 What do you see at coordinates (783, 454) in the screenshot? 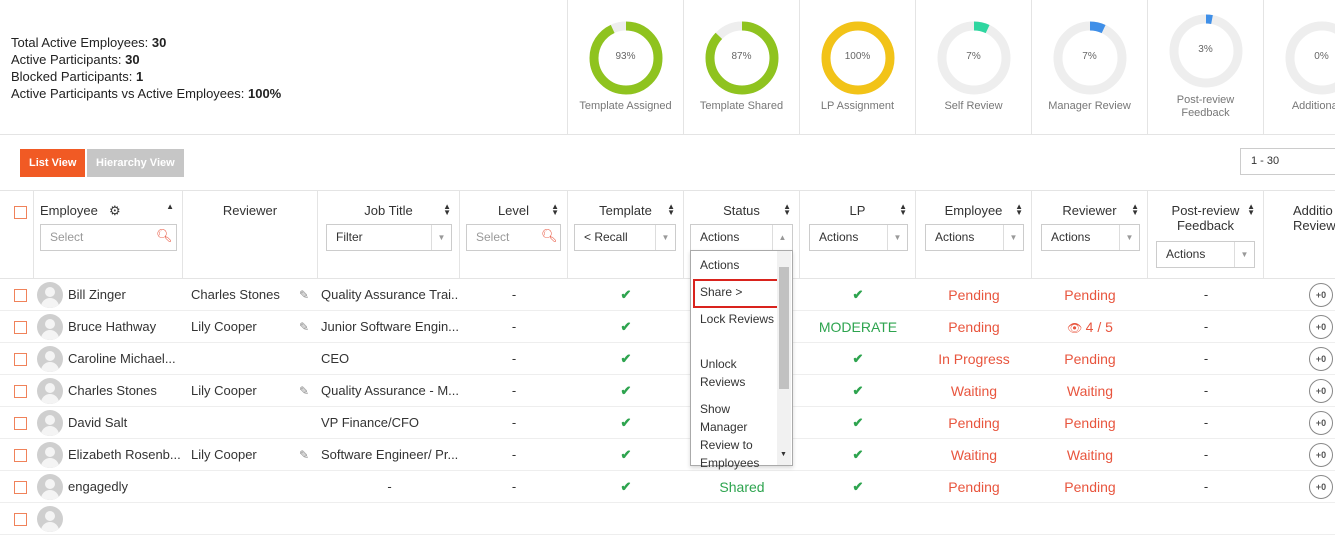
I see `scroll-down-icon: ▼` at bounding box center [783, 454].